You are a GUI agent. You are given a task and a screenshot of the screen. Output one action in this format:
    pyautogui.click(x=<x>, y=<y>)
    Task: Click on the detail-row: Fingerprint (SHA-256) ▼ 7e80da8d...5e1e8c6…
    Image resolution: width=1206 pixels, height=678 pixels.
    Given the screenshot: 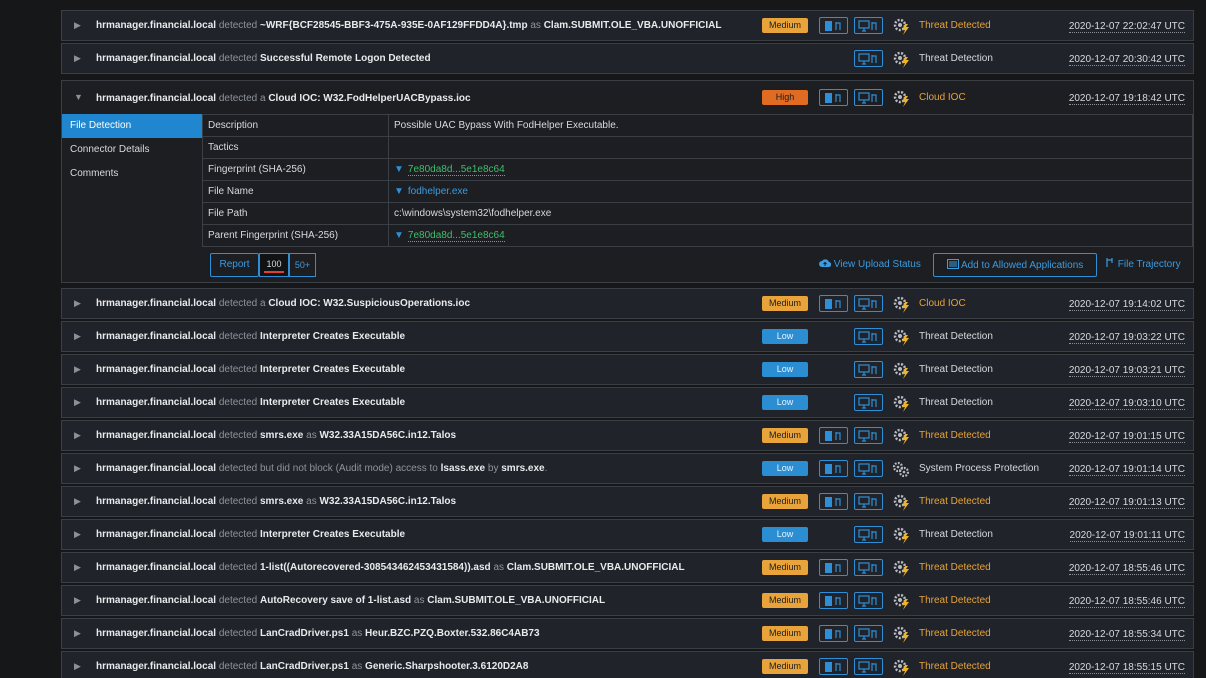 What is the action you would take?
    pyautogui.click(x=697, y=169)
    